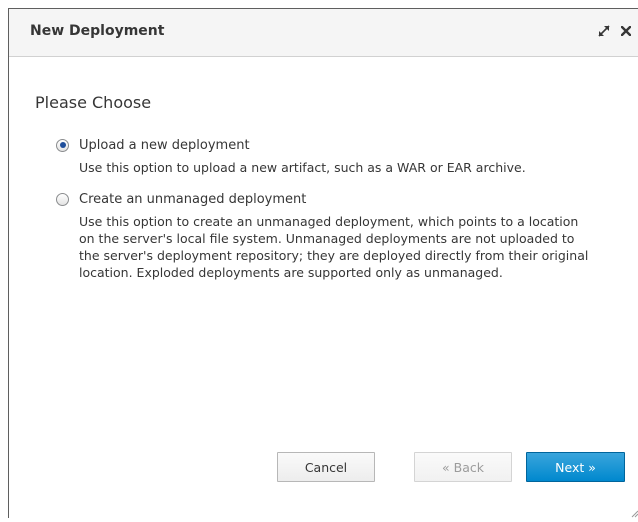 This screenshot has height=522, width=638. What do you see at coordinates (192, 199) in the screenshot?
I see `unmanaged-deployment-label: Create an unmanaged deployment` at bounding box center [192, 199].